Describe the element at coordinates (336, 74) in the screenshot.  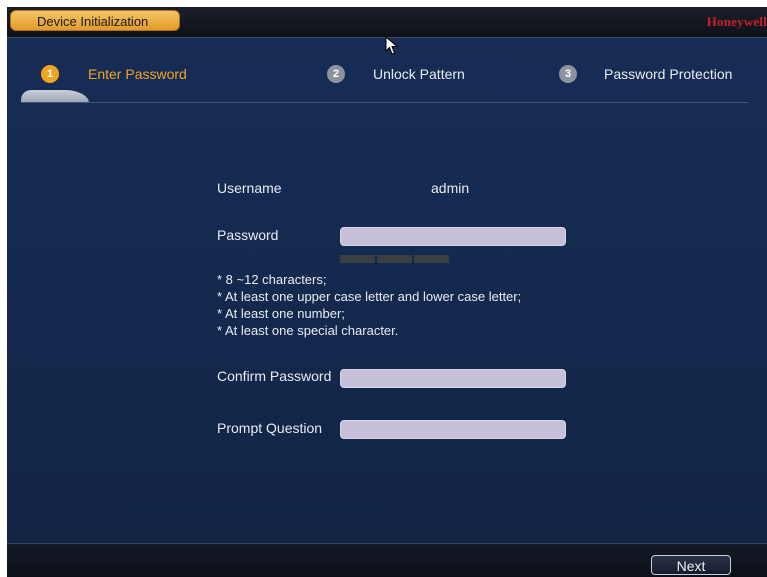
I see `step-number: 2` at that location.